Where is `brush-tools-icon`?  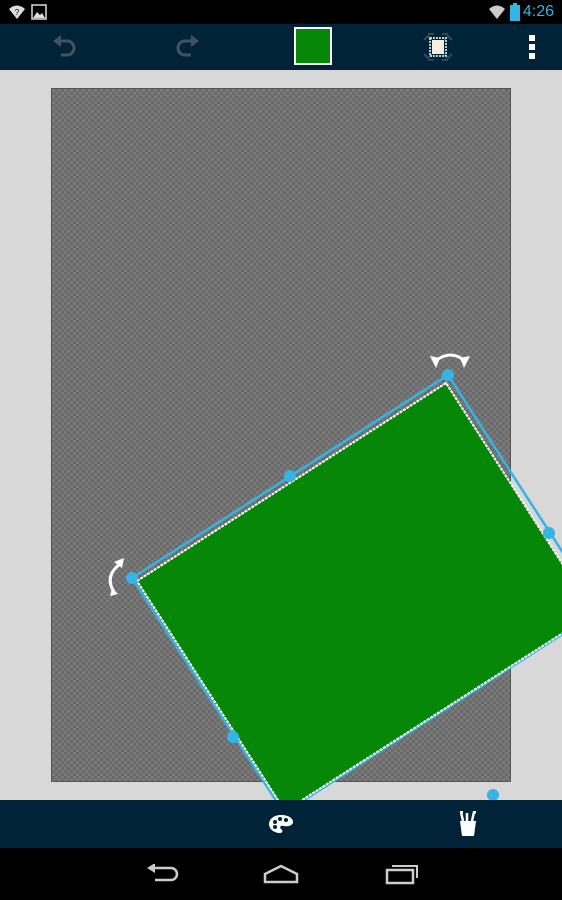 brush-tools-icon is located at coordinates (467, 823).